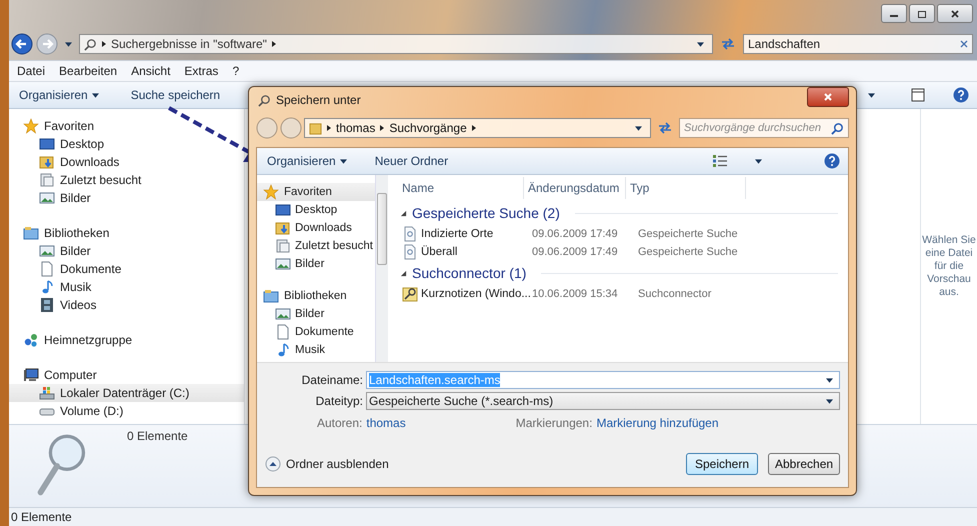 This screenshot has width=977, height=526. What do you see at coordinates (126, 340) in the screenshot?
I see `nav-item: Heimnetzgruppe` at bounding box center [126, 340].